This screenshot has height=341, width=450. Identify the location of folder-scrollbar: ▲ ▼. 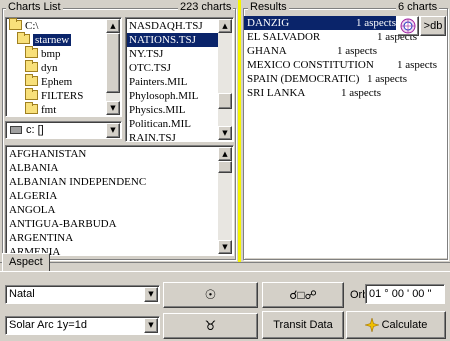
(113, 67).